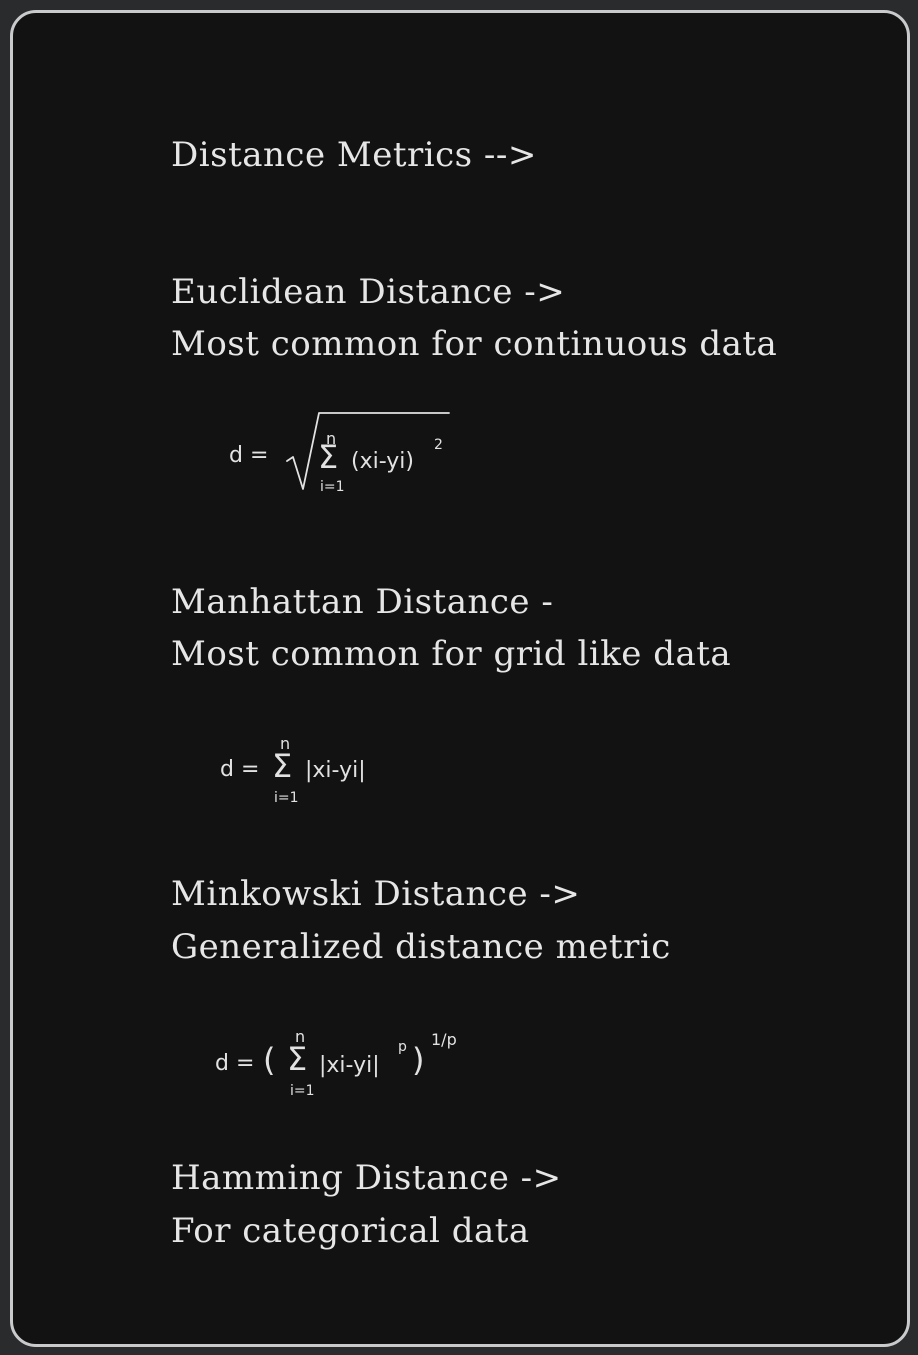 The width and height of the screenshot is (918, 1355). I want to click on hamming-title: Hamming Distance ->, so click(366, 1178).